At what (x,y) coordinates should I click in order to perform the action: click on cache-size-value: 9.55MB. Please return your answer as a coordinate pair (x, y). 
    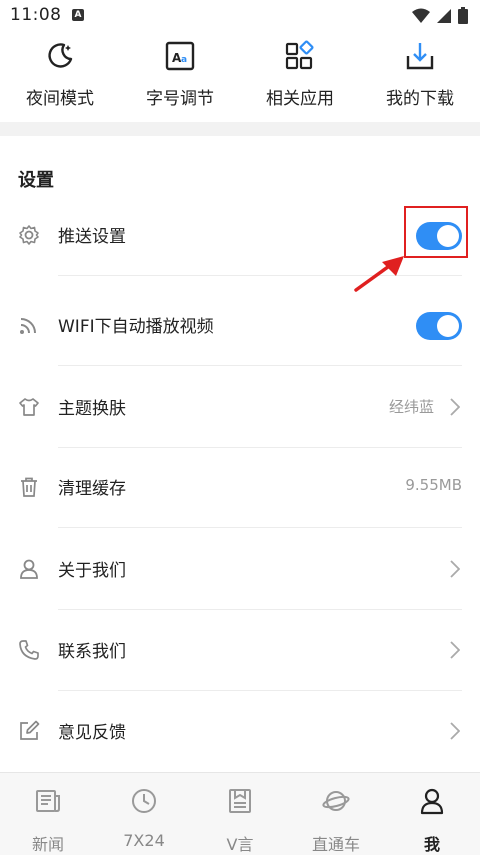
    Looking at the image, I should click on (433, 485).